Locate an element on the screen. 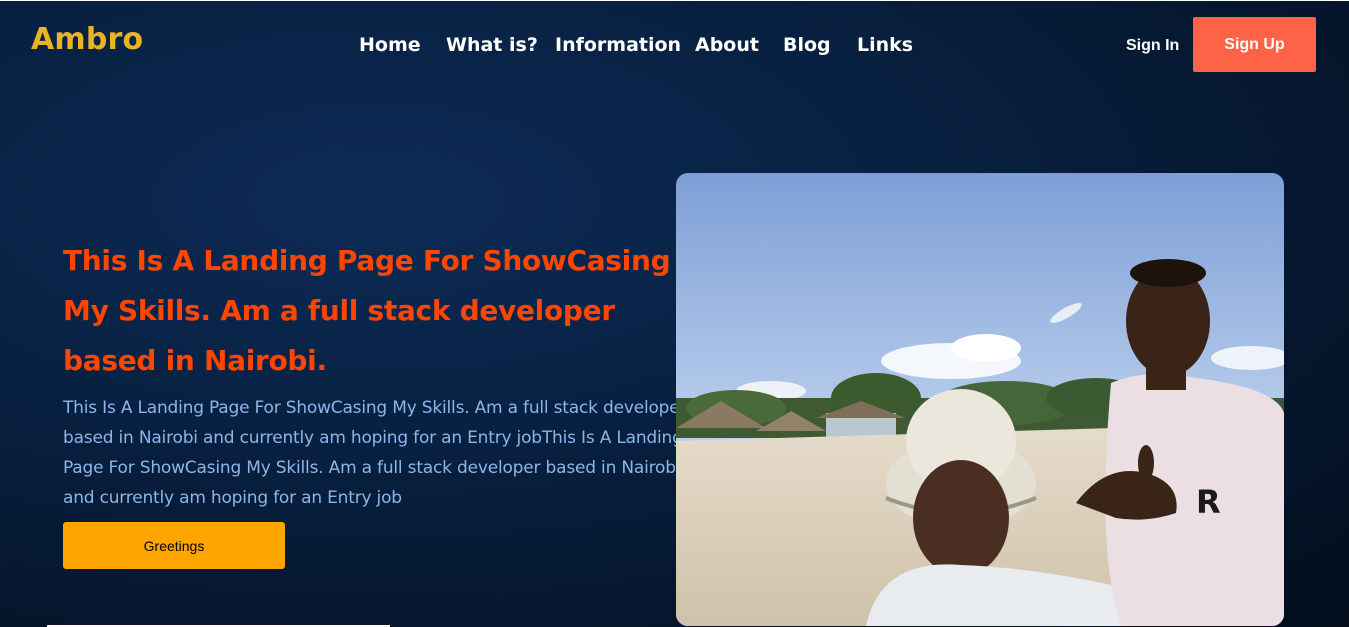 This screenshot has width=1349, height=627. nav-blog: Blog is located at coordinates (807, 45).